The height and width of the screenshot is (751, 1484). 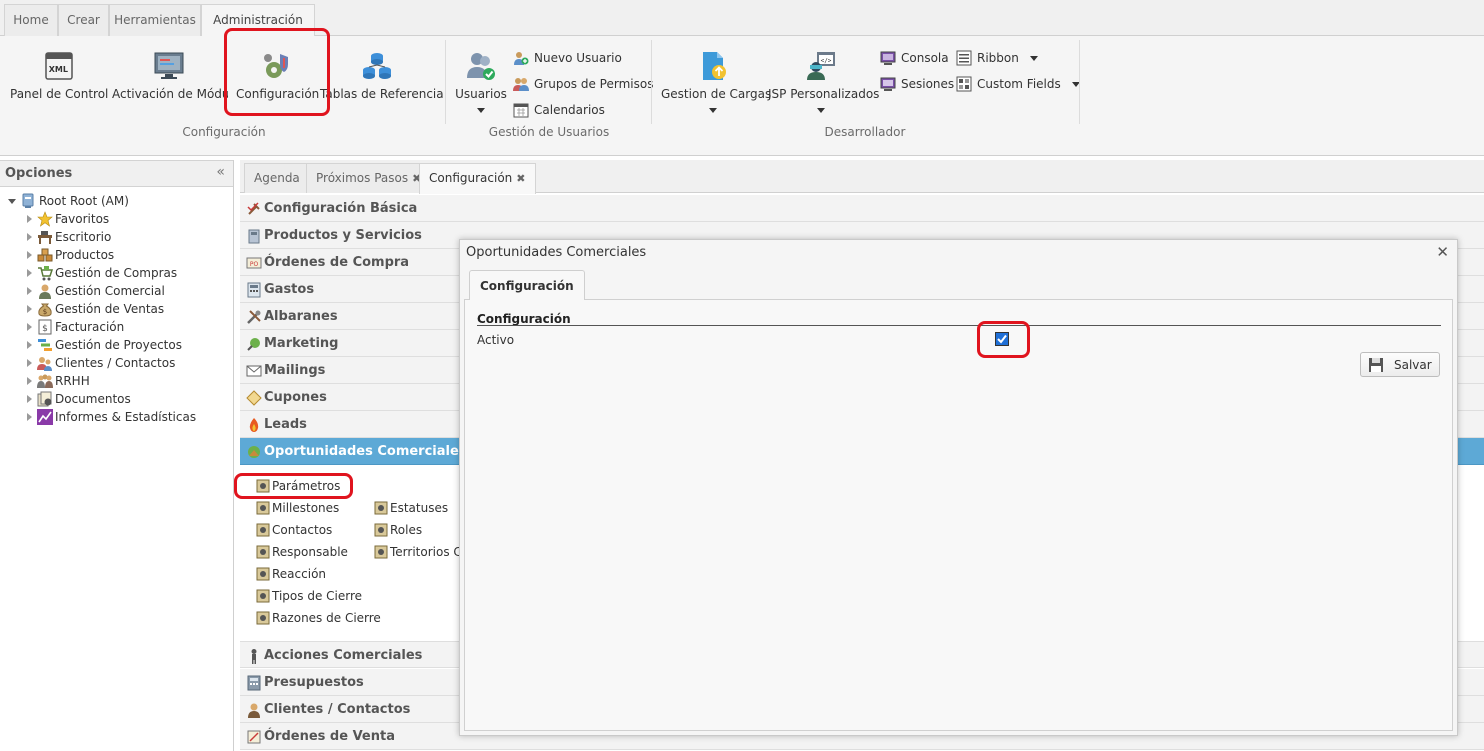 What do you see at coordinates (115, 417) in the screenshot?
I see `tree-item-informes: Informes & Estadísticas` at bounding box center [115, 417].